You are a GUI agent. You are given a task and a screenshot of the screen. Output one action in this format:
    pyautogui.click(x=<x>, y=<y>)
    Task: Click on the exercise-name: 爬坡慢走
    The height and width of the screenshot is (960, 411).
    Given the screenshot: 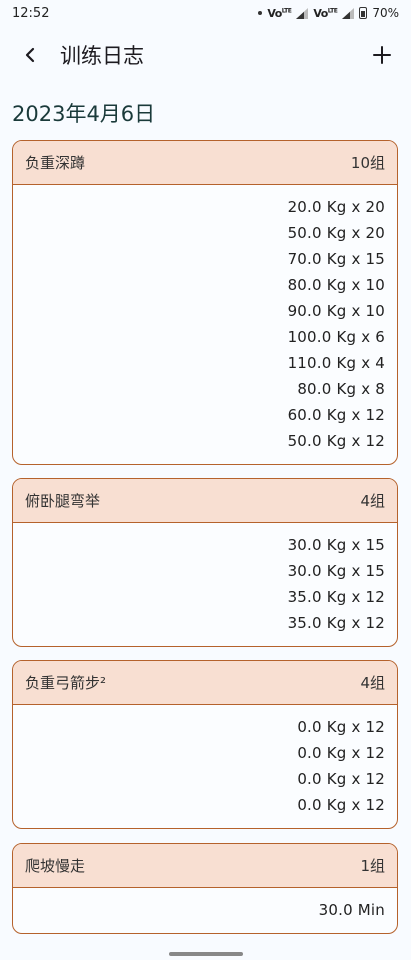 What is the action you would take?
    pyautogui.click(x=55, y=866)
    